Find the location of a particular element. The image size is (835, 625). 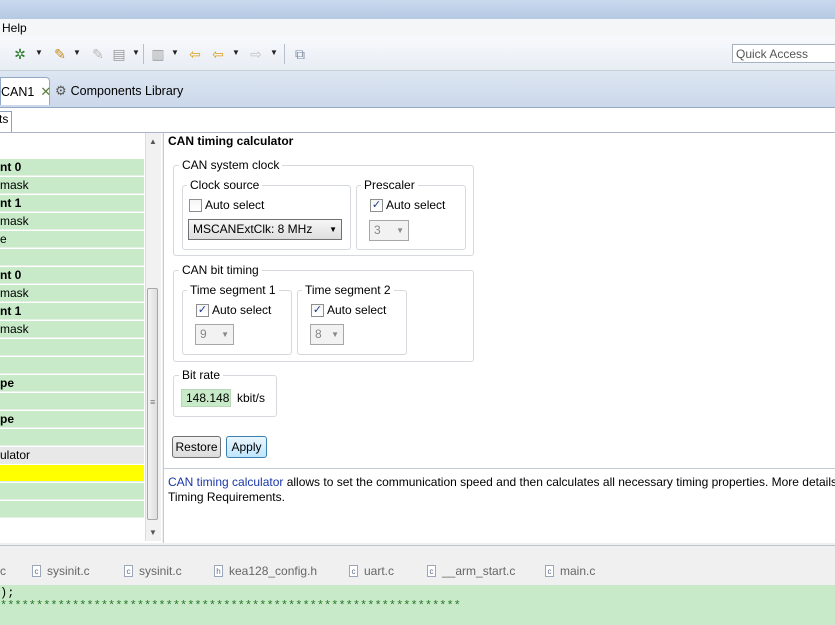

console-line: ); is located at coordinates (7, 593).